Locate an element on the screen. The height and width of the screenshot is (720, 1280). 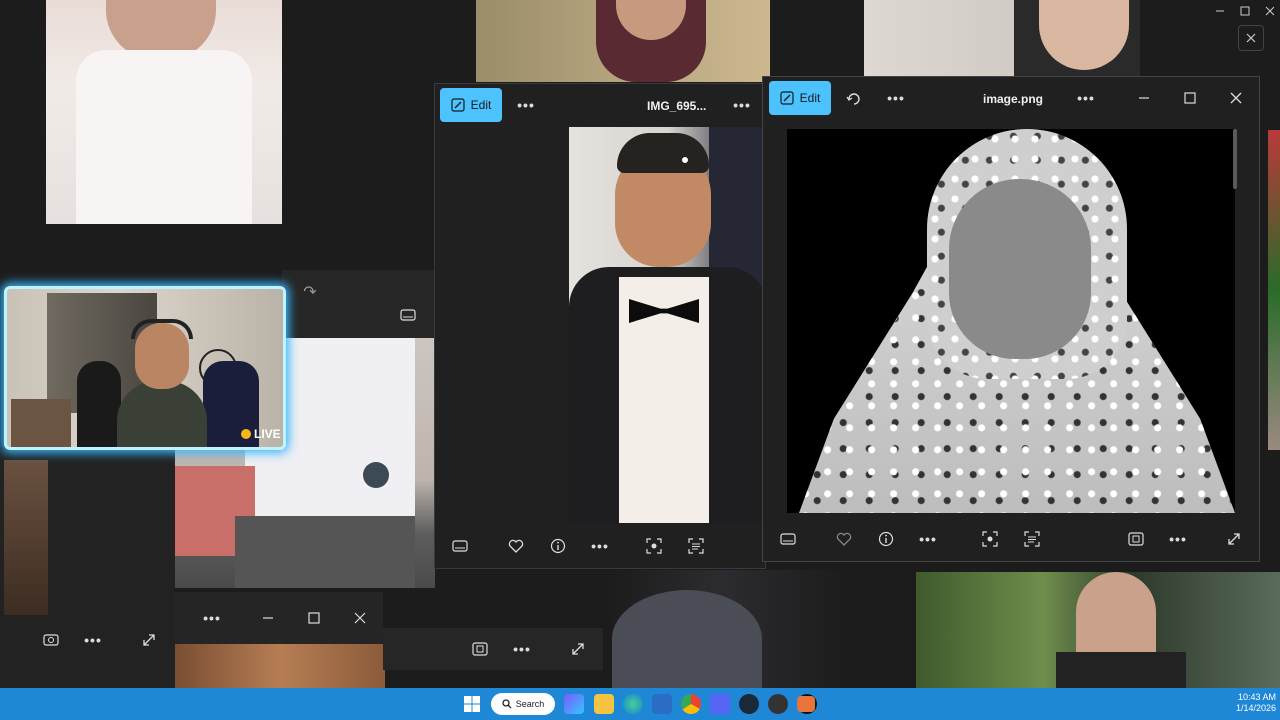
widgets-icon is located at coordinates (574, 704).